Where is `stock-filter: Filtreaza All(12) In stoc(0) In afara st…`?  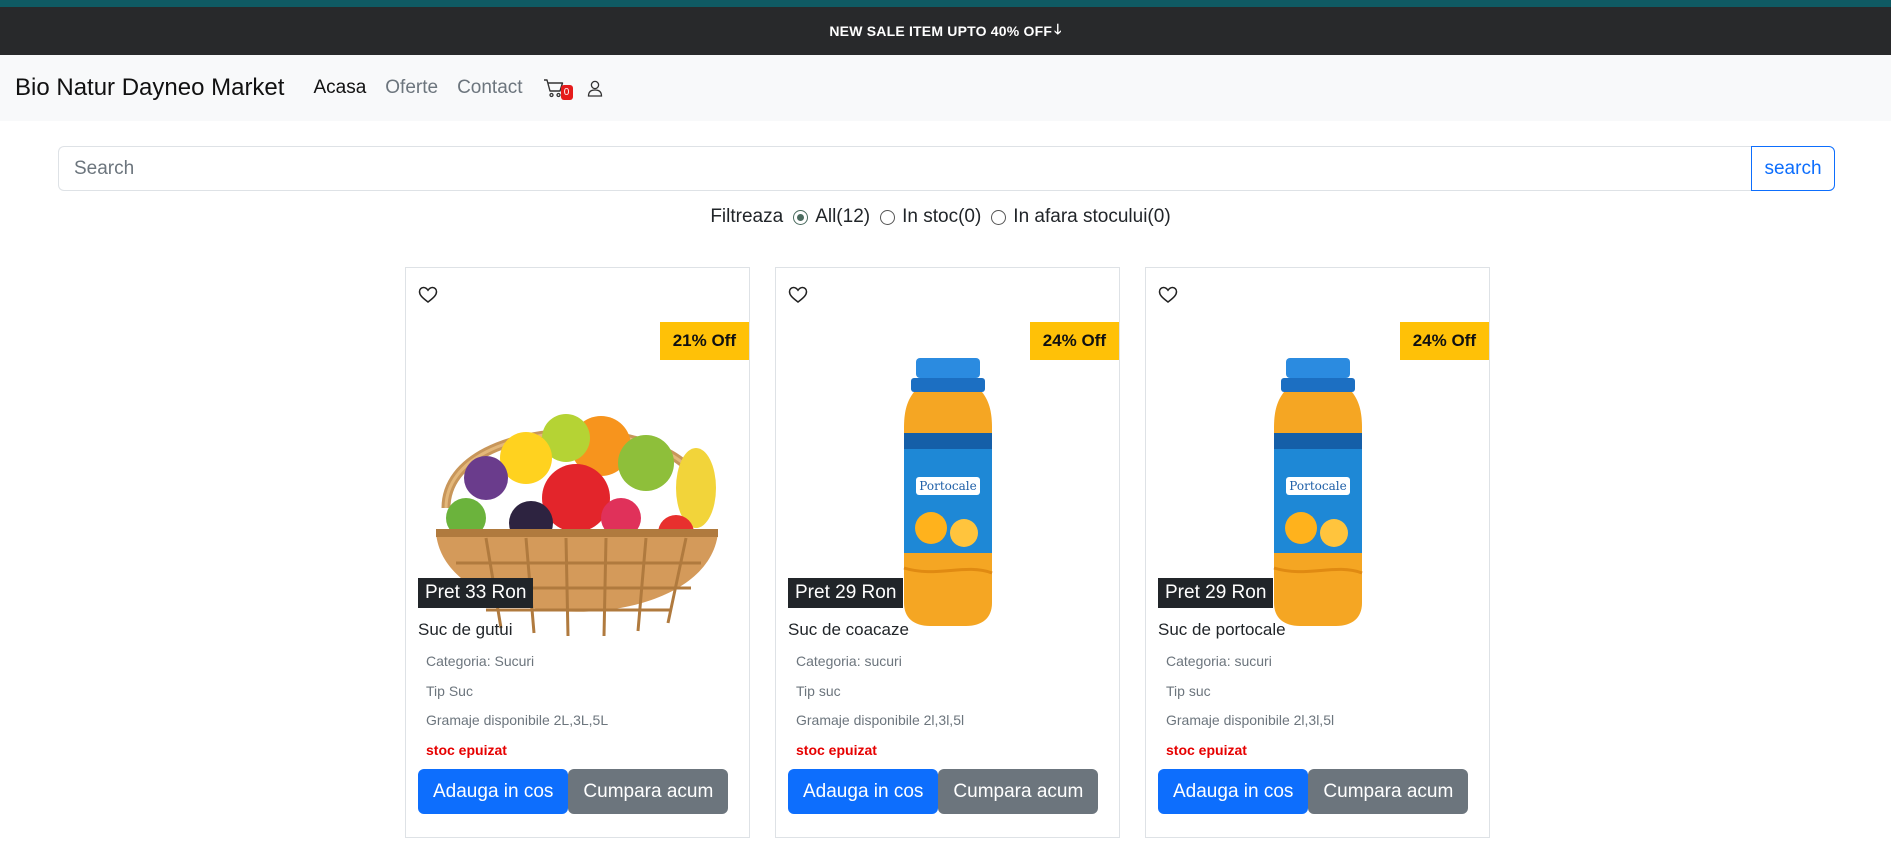
stock-filter: Filtreaza All(12) In stoc(0) In afara st… is located at coordinates (945, 217).